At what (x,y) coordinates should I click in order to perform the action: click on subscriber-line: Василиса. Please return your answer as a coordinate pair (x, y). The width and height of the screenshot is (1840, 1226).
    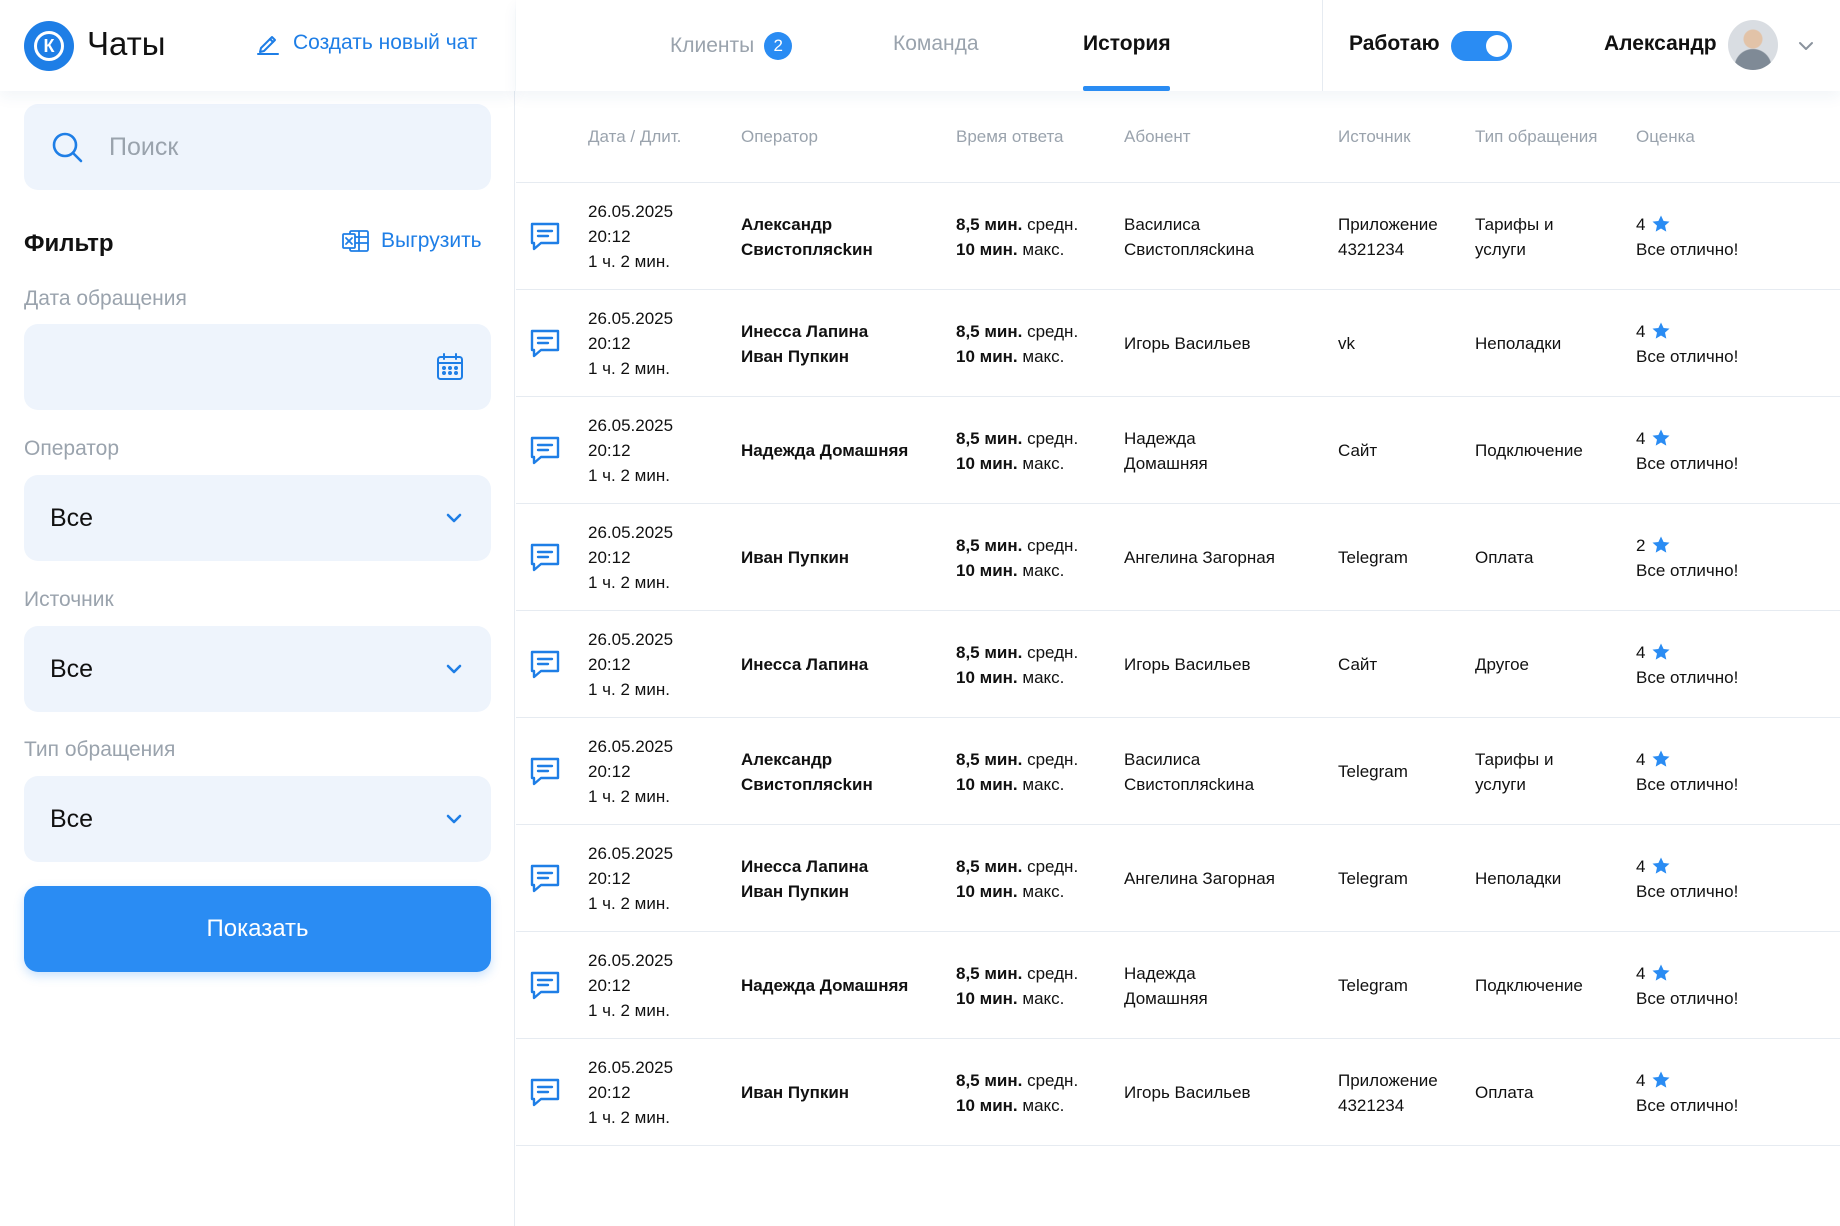
    Looking at the image, I should click on (1162, 224).